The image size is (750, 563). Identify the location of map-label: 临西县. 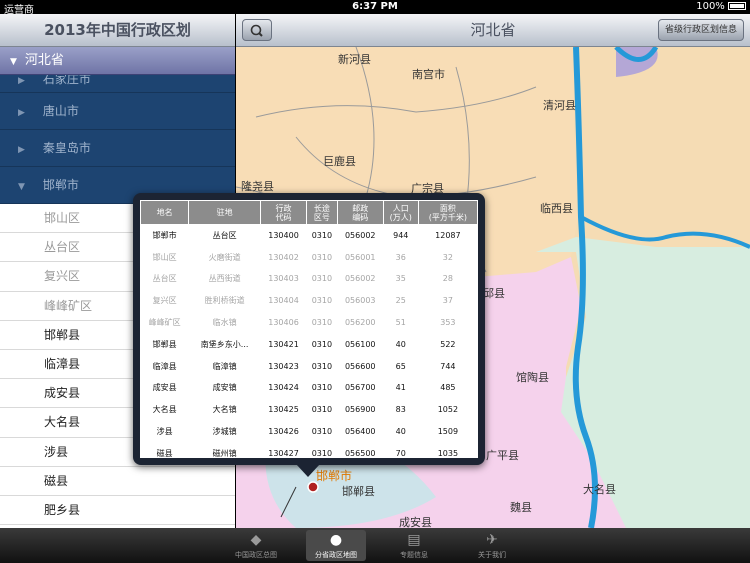
(556, 208).